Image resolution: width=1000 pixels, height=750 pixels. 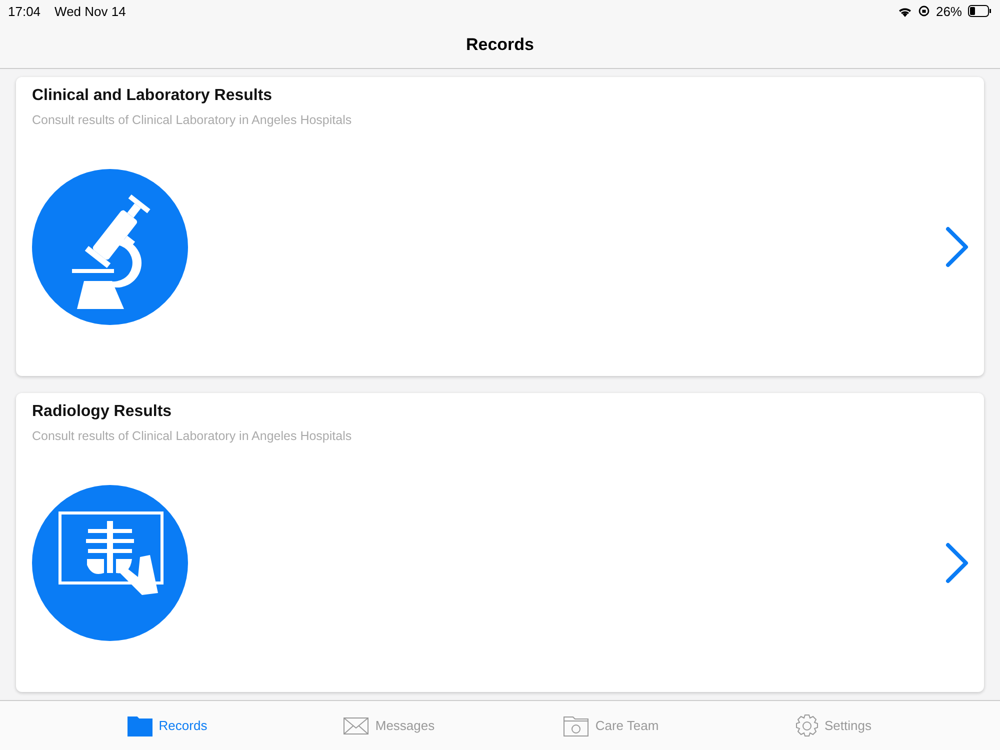 What do you see at coordinates (110, 247) in the screenshot?
I see `microscope-icon` at bounding box center [110, 247].